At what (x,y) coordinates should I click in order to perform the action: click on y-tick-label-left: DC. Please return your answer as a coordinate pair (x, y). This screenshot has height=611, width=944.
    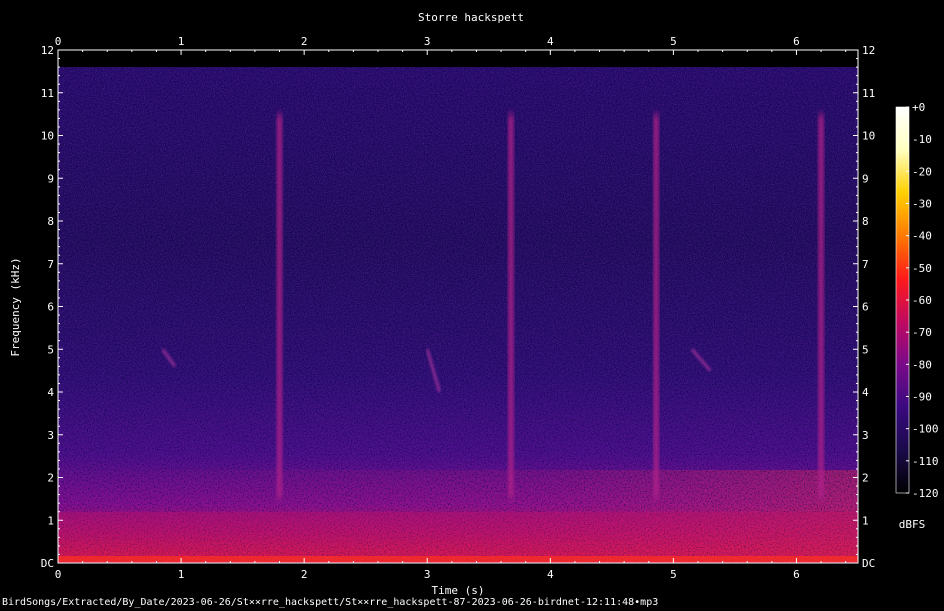
    Looking at the image, I should click on (47, 563).